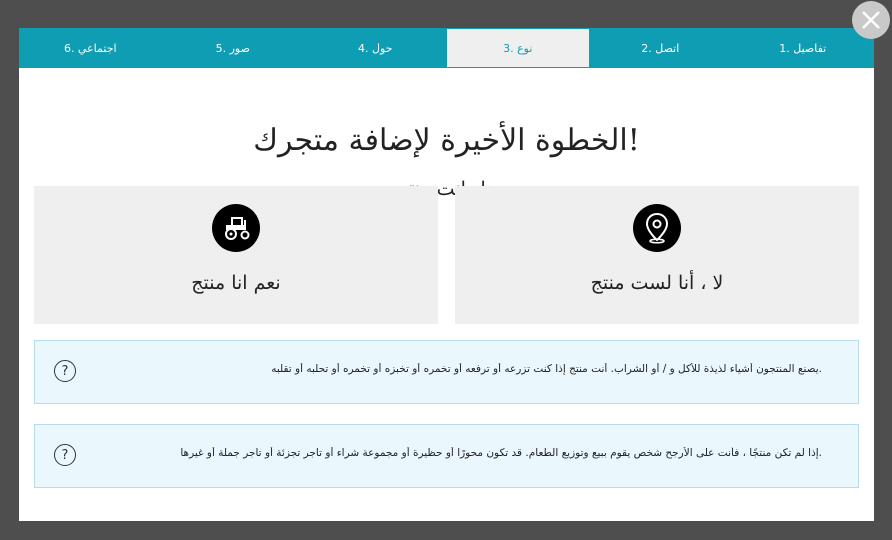 The width and height of the screenshot is (892, 540). Describe the element at coordinates (236, 283) in the screenshot. I see `producer-yes-label: نعم انا منتج` at that location.